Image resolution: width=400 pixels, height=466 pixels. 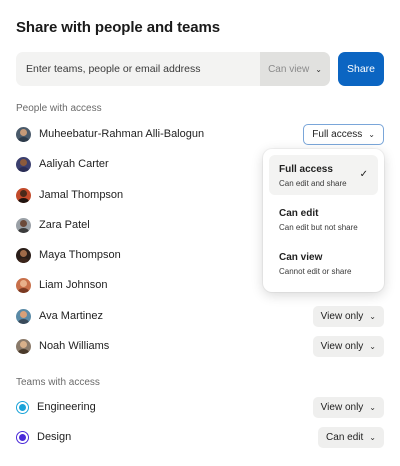 What do you see at coordinates (200, 316) in the screenshot?
I see `person-row: Ava Martinez View only ⌄` at bounding box center [200, 316].